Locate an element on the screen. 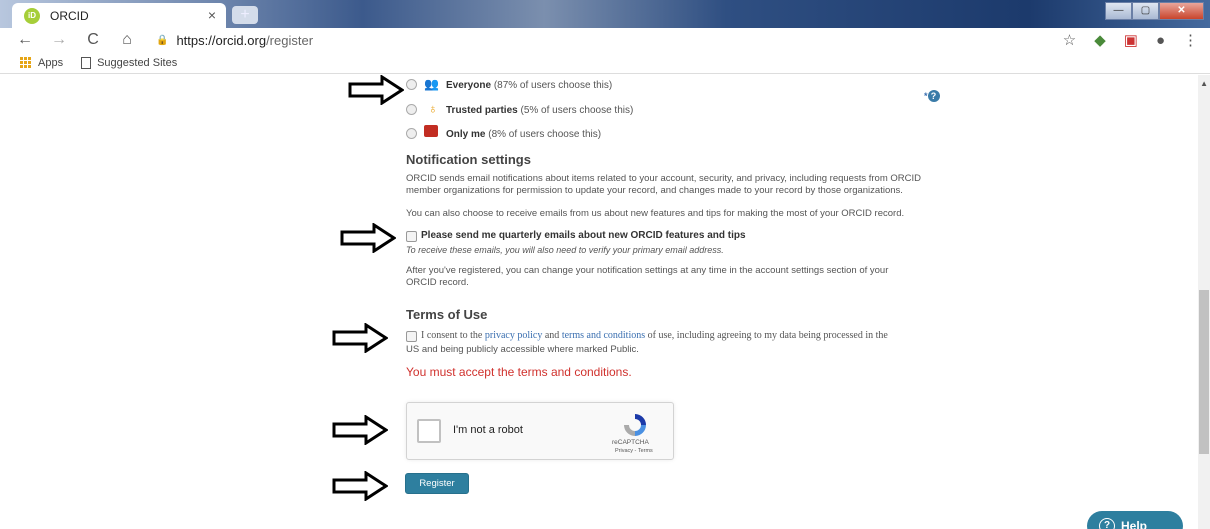  privacy-policy-link: privacy policy is located at coordinates (513, 335).